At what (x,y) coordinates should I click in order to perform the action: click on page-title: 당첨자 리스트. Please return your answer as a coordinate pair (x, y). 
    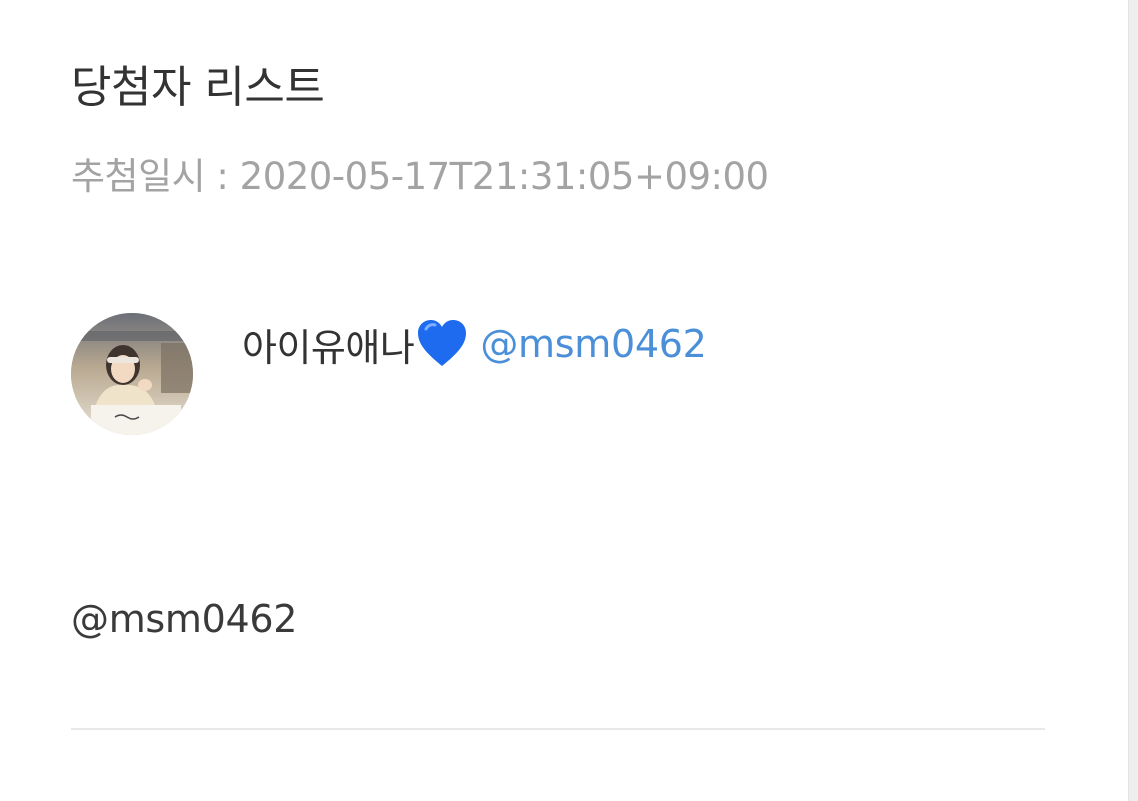
    Looking at the image, I should click on (198, 87).